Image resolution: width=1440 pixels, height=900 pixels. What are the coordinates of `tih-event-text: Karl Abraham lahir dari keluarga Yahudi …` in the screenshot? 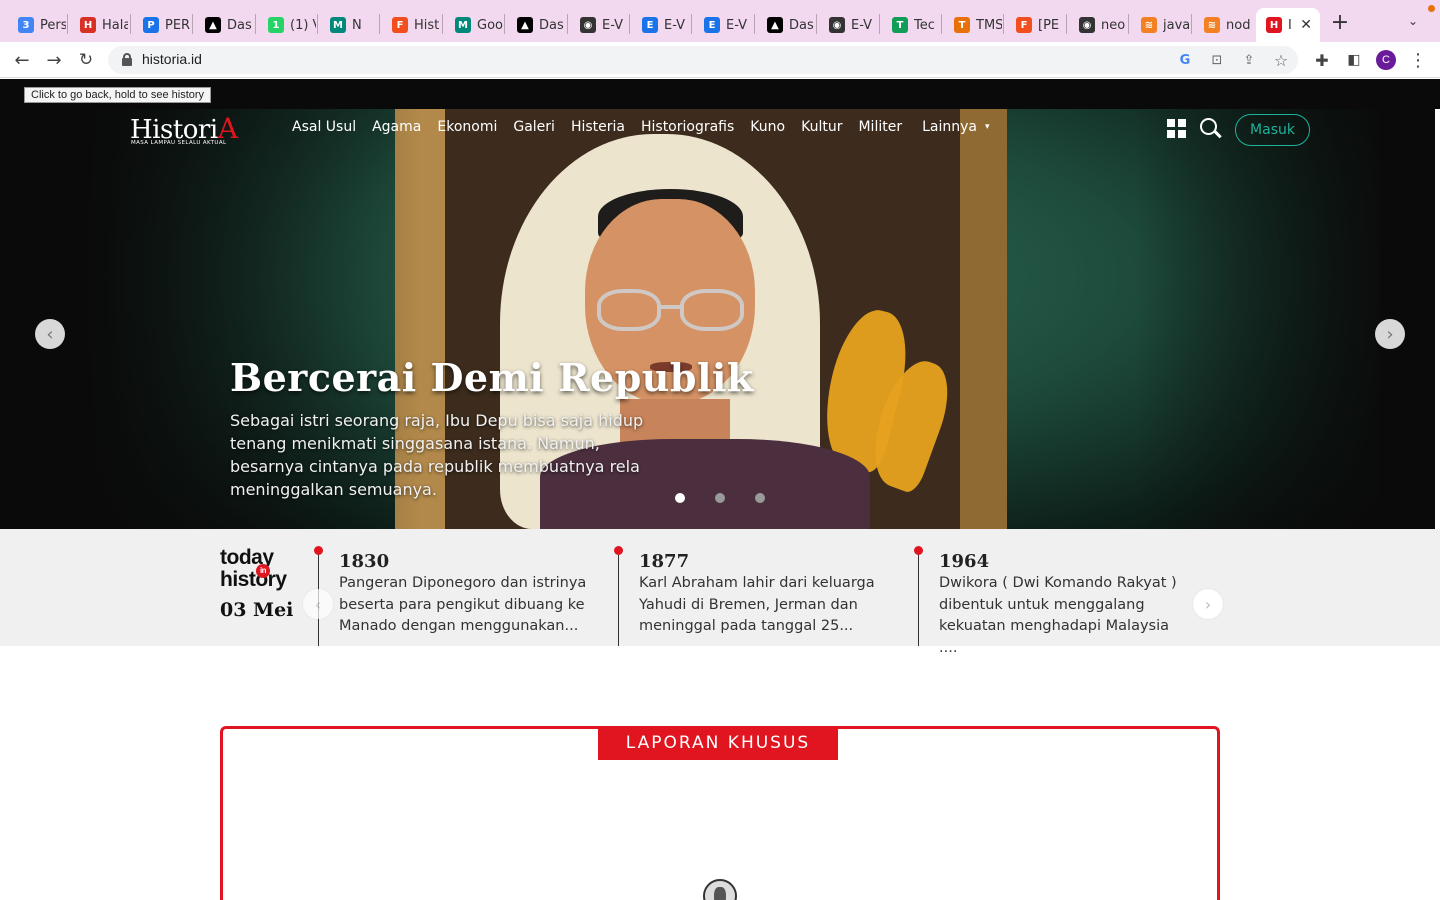 It's located at (757, 604).